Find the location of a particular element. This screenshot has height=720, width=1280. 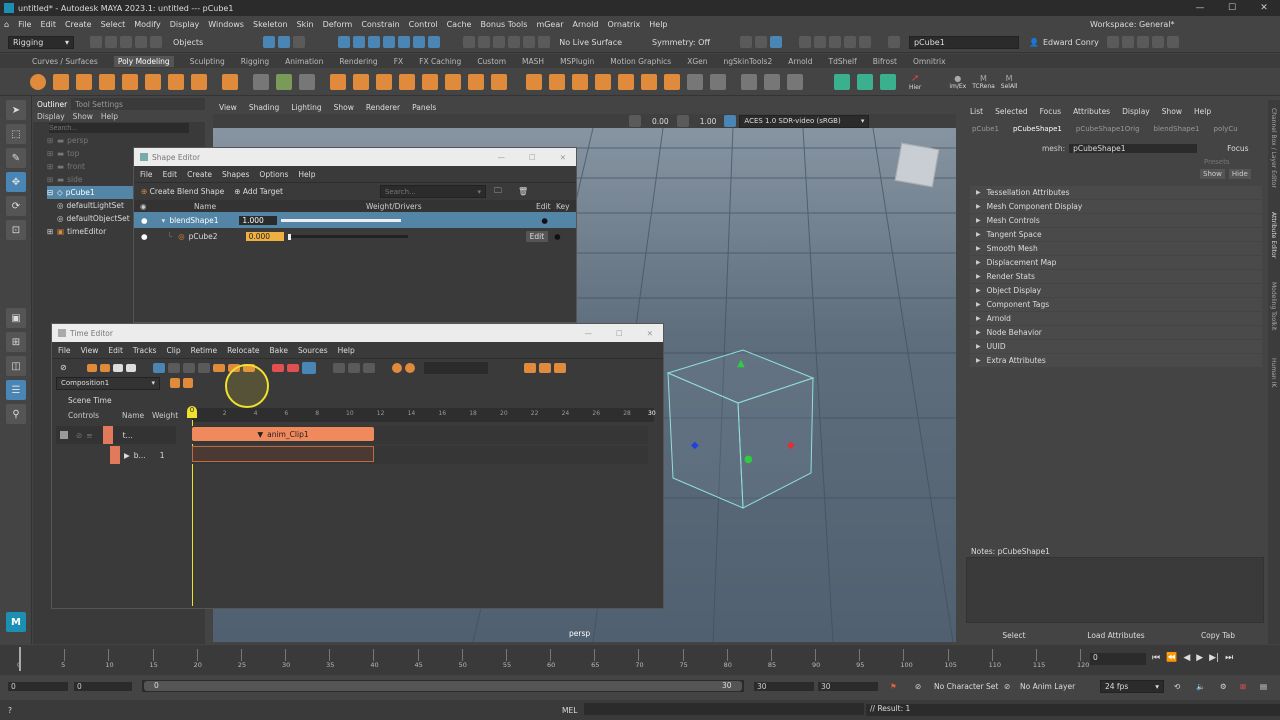

se-menu-help: Help is located at coordinates (306, 174).